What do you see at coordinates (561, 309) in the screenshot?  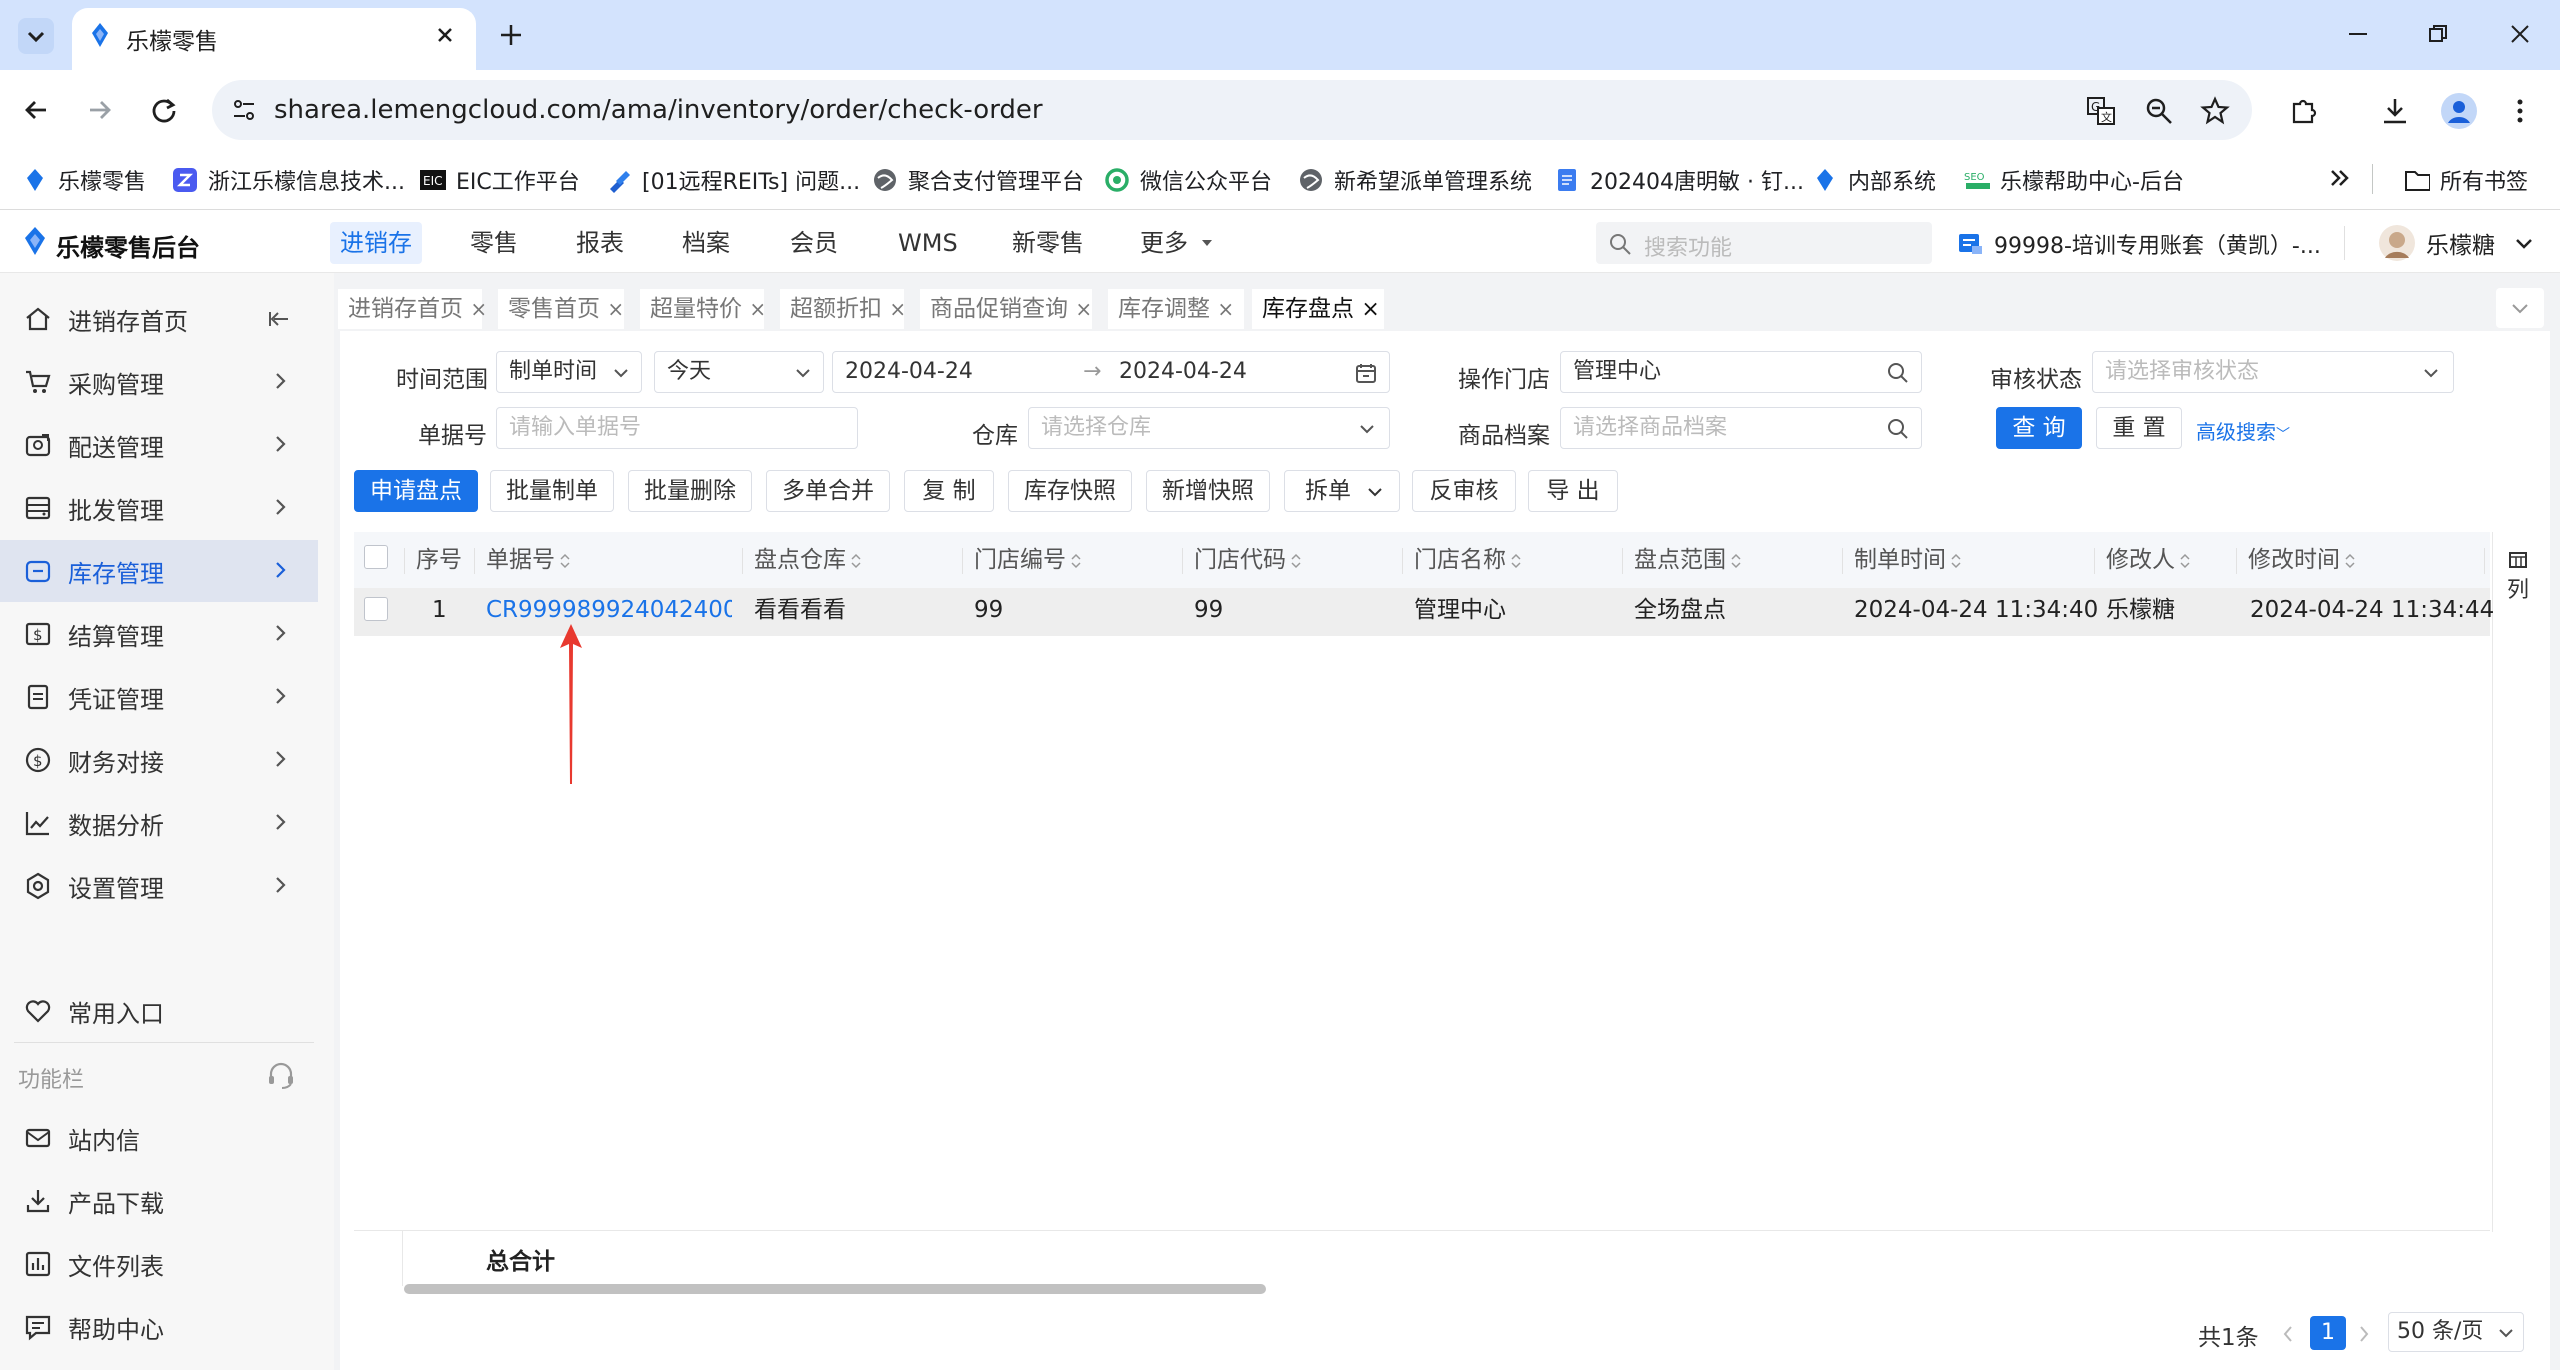 I see `page-tab: 零售首页 ×` at bounding box center [561, 309].